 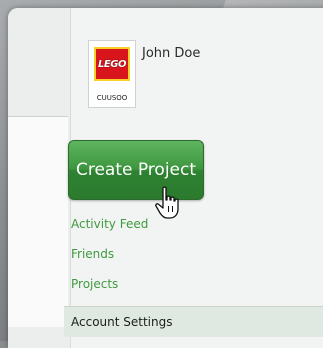 What do you see at coordinates (112, 98) in the screenshot?
I see `cuusoo-caption: CUUSOO` at bounding box center [112, 98].